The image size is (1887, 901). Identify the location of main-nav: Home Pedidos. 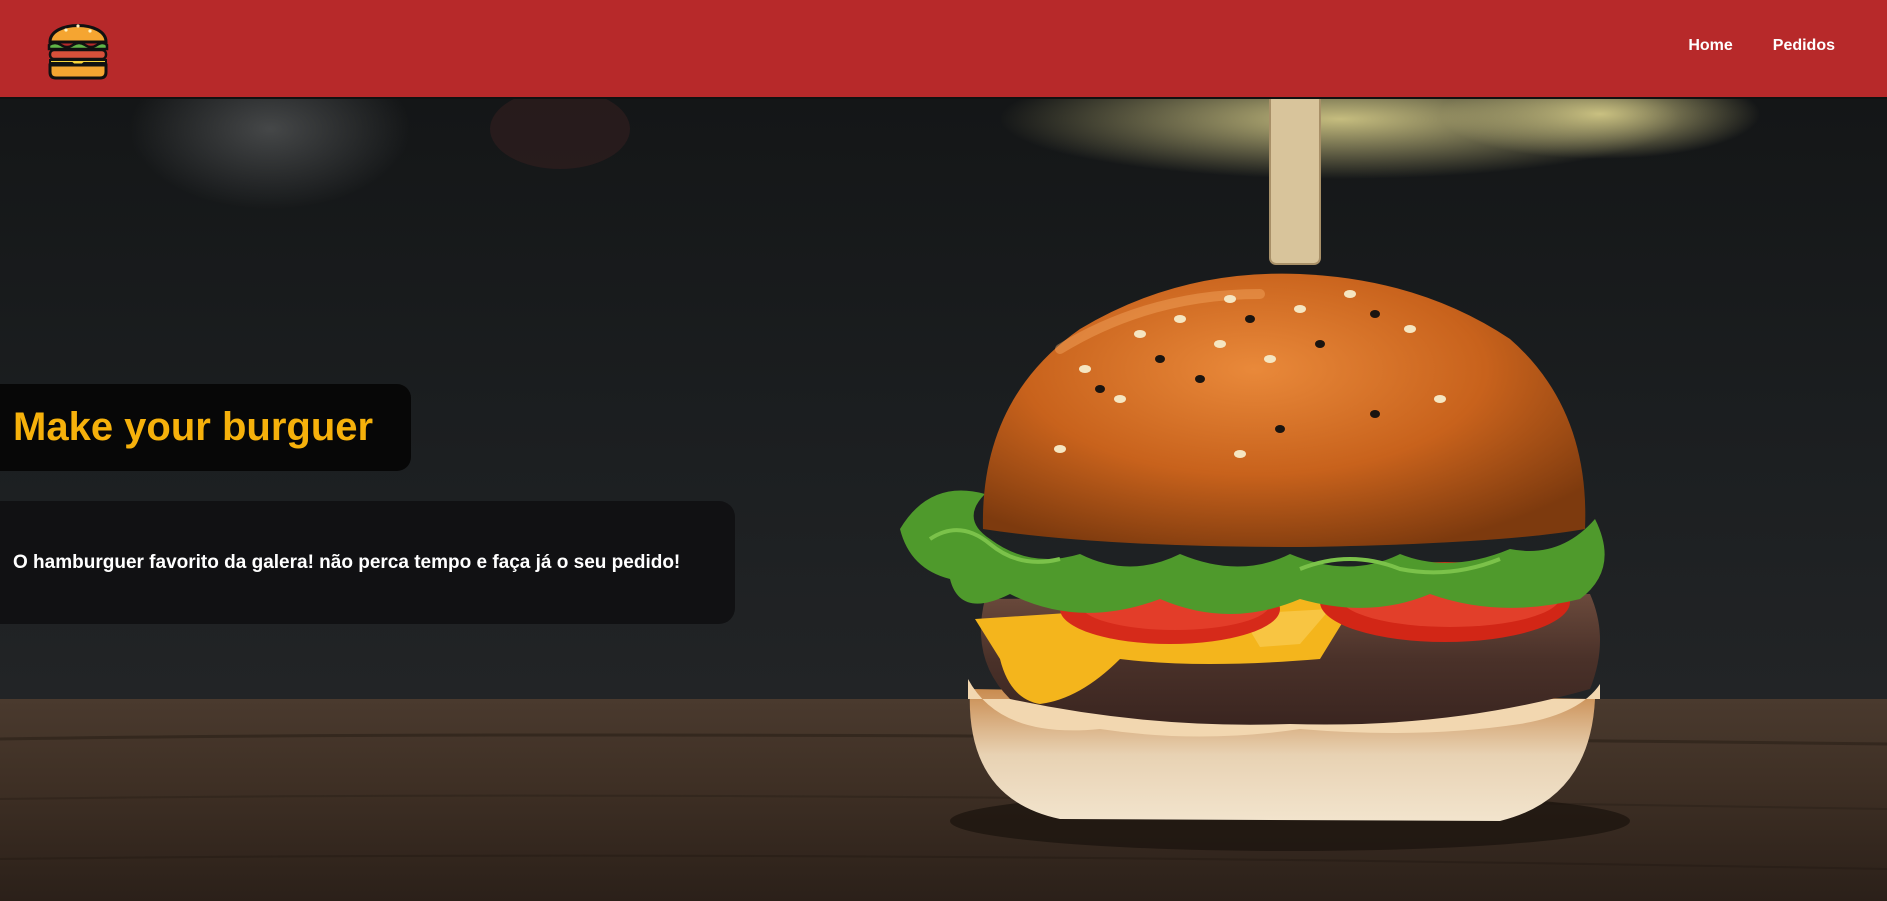
(1761, 46).